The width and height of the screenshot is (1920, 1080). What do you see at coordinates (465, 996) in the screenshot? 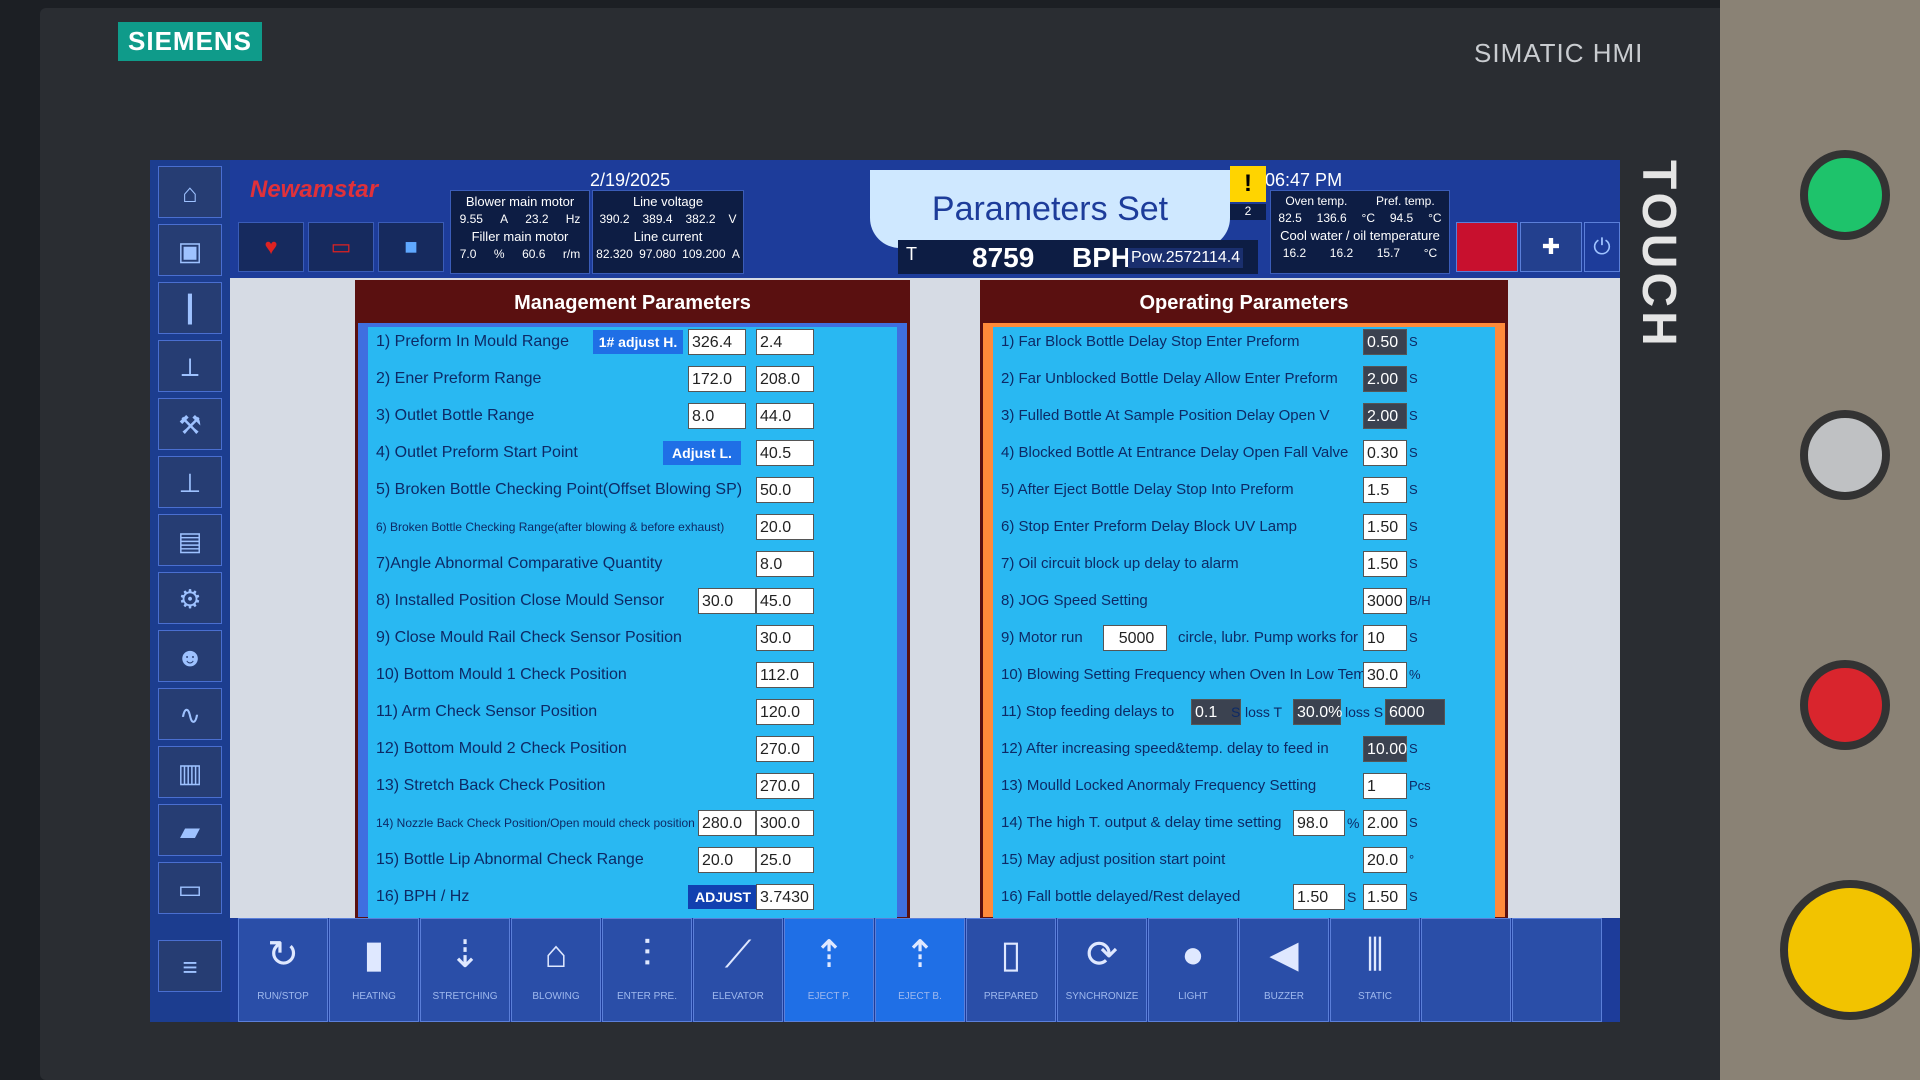
I see `toolbar-label: STRETCHING` at bounding box center [465, 996].